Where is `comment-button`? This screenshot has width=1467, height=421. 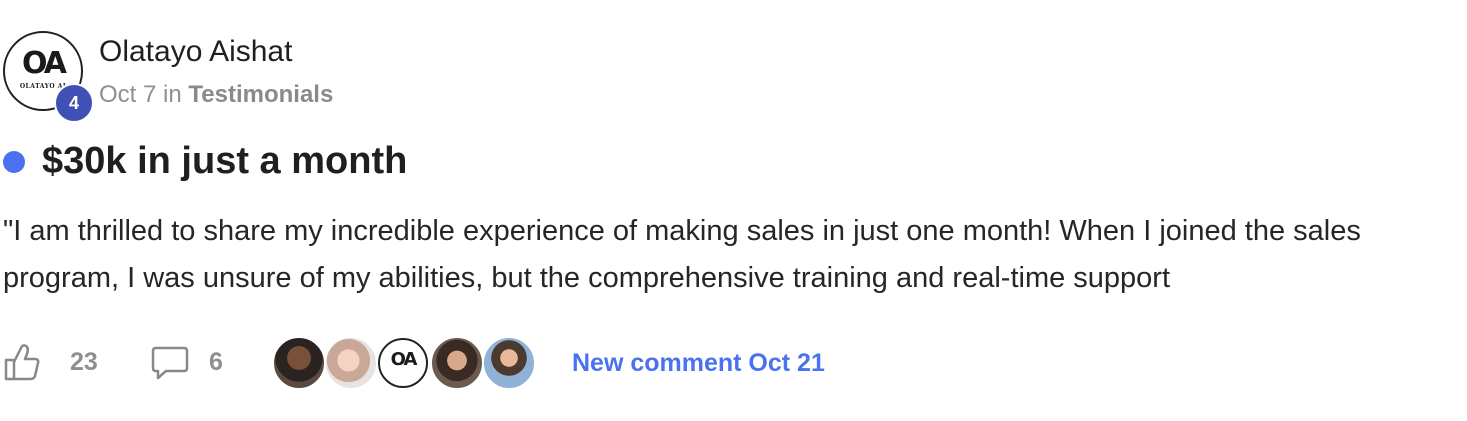
comment-button is located at coordinates (170, 363).